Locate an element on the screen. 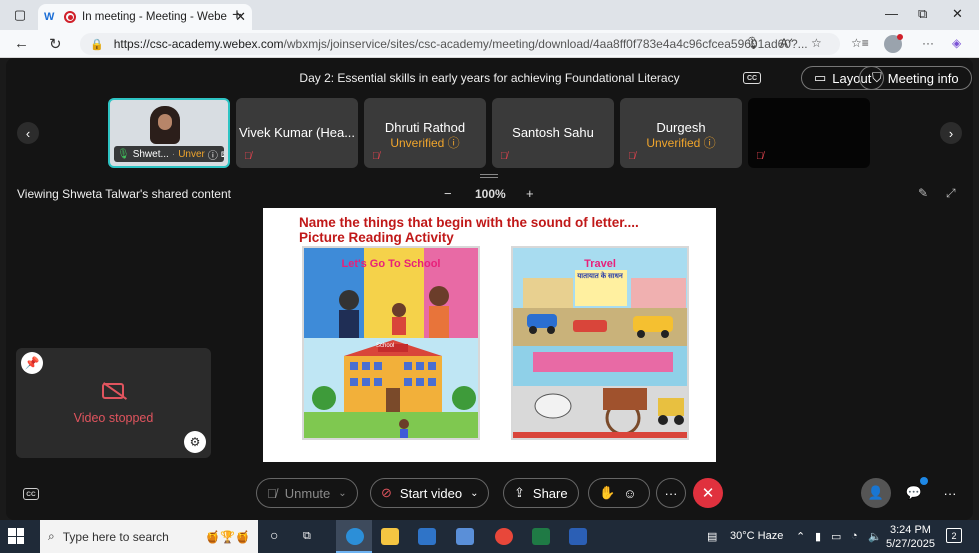 The height and width of the screenshot is (553, 979). recording-icon is located at coordinates (70, 17).